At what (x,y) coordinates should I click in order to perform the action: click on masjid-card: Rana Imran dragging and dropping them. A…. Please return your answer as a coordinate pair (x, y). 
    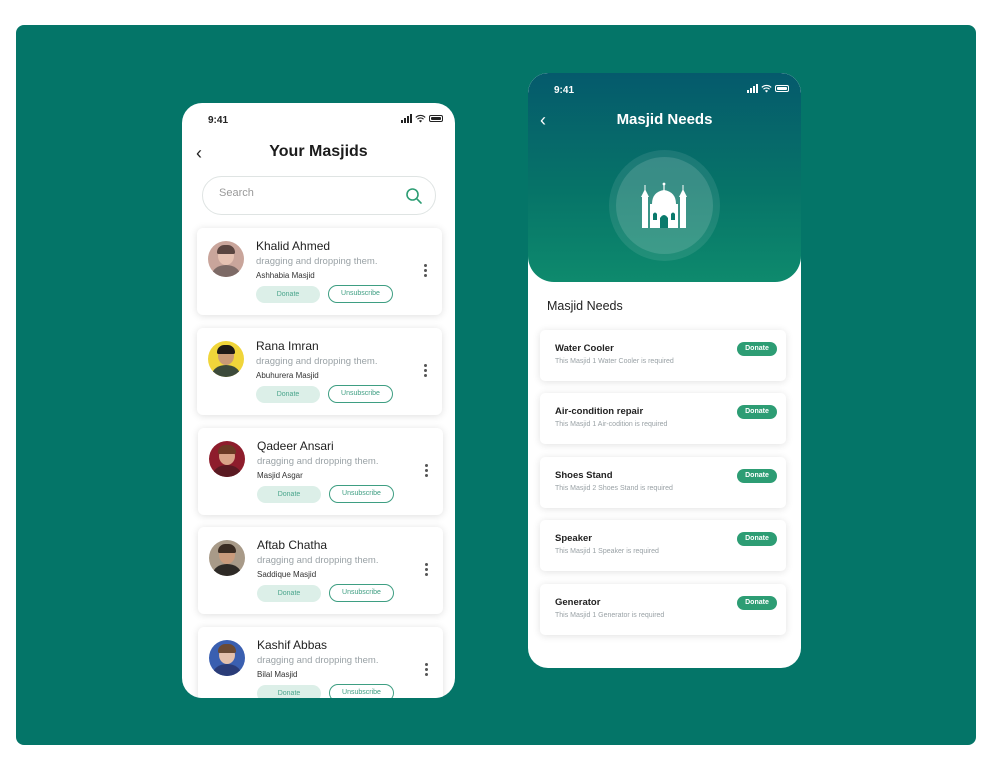
    Looking at the image, I should click on (319, 371).